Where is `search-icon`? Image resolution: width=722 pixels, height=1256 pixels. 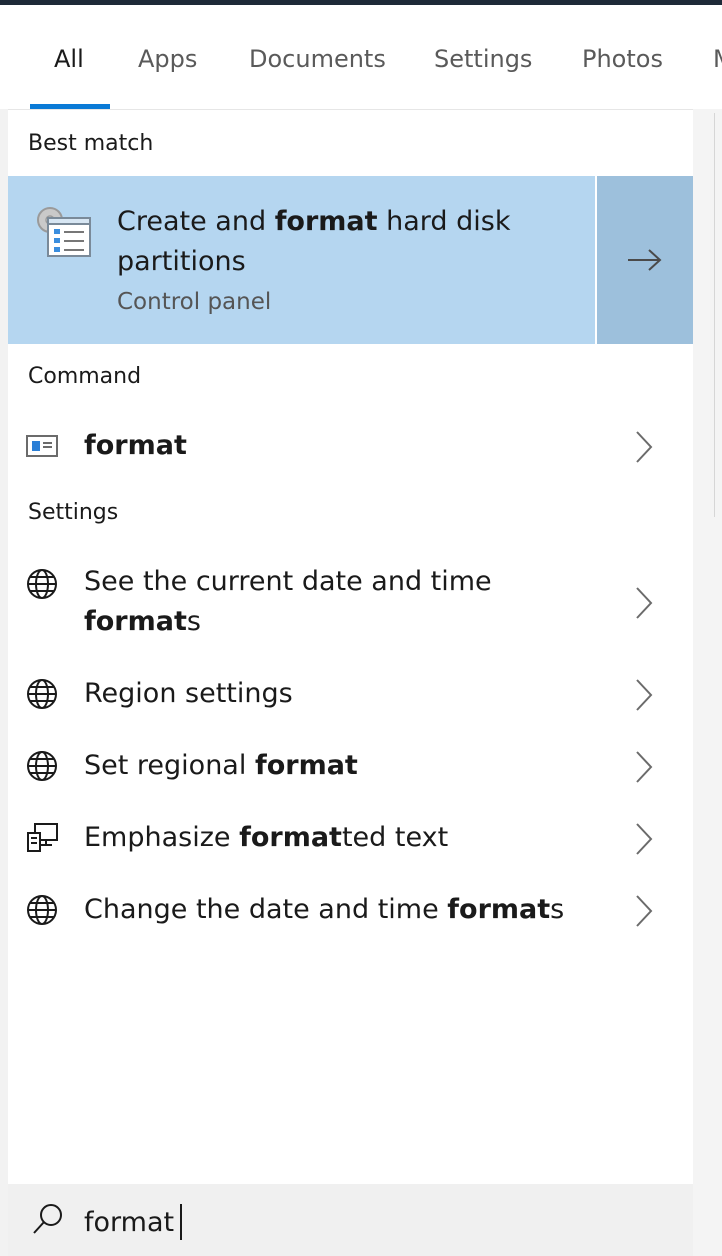 search-icon is located at coordinates (48, 1221).